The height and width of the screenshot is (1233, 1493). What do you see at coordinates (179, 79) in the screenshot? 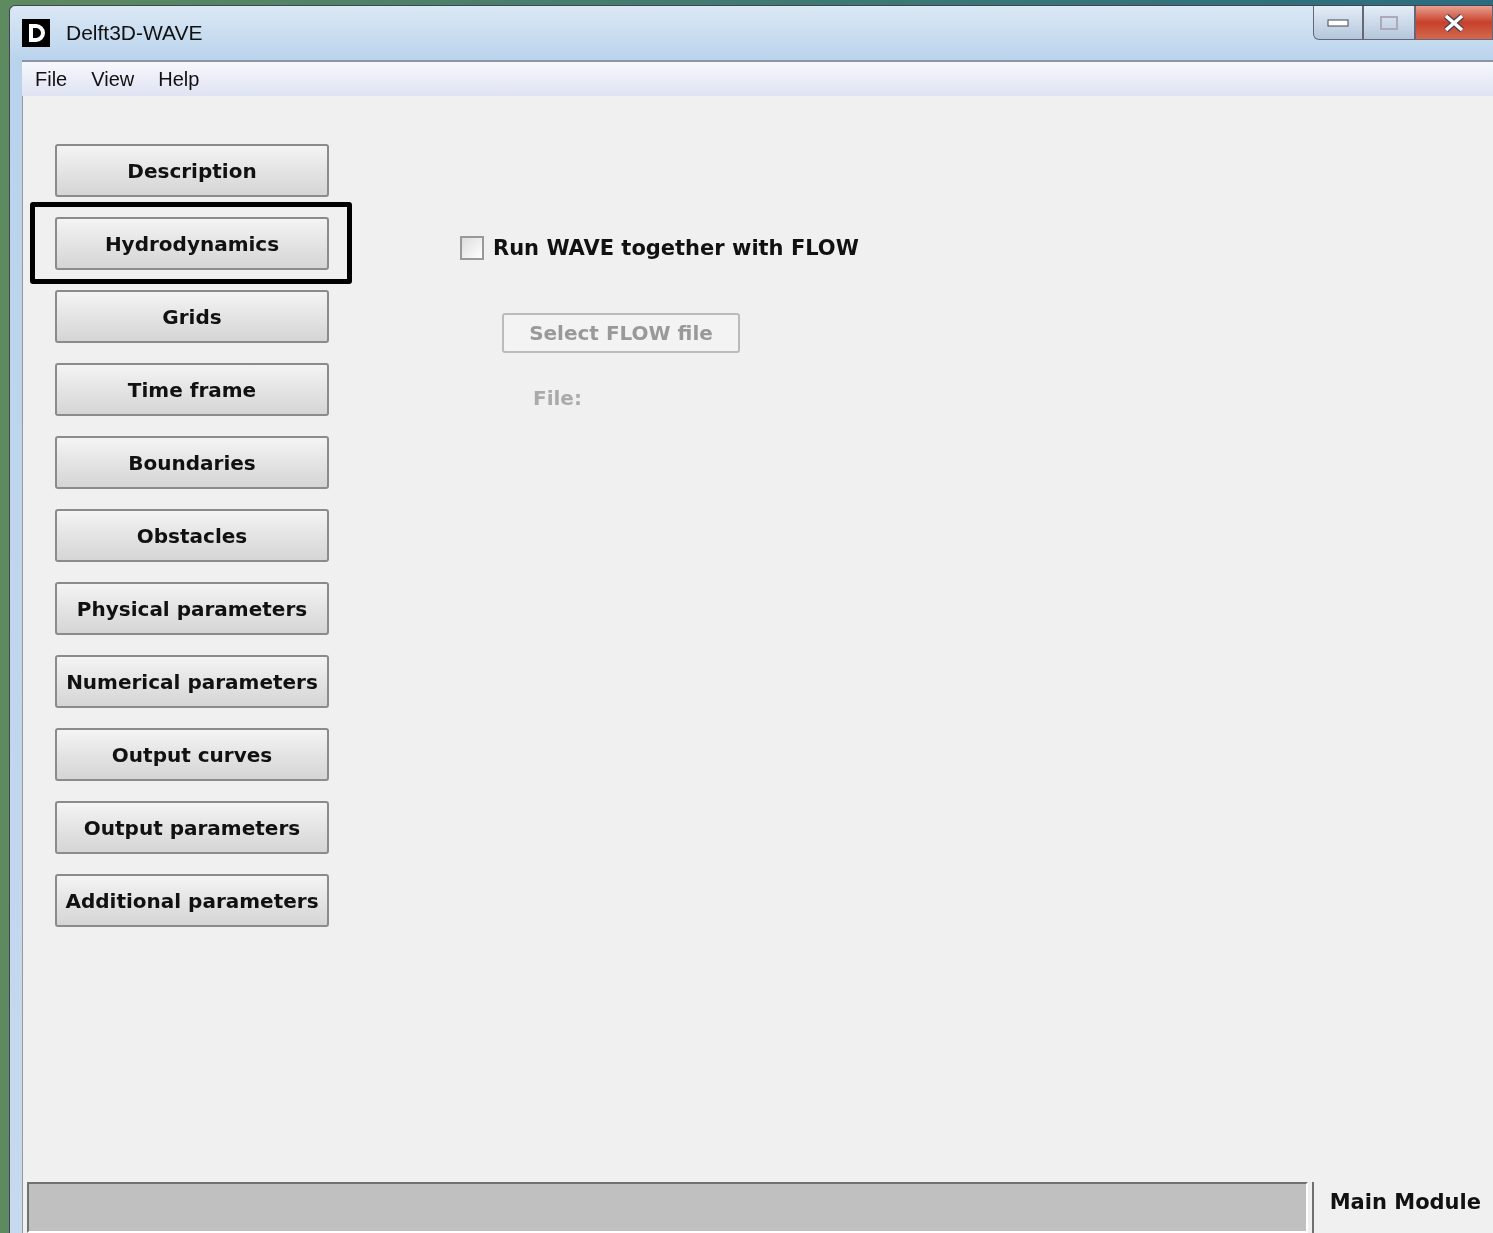
I see `menu-item: Help` at bounding box center [179, 79].